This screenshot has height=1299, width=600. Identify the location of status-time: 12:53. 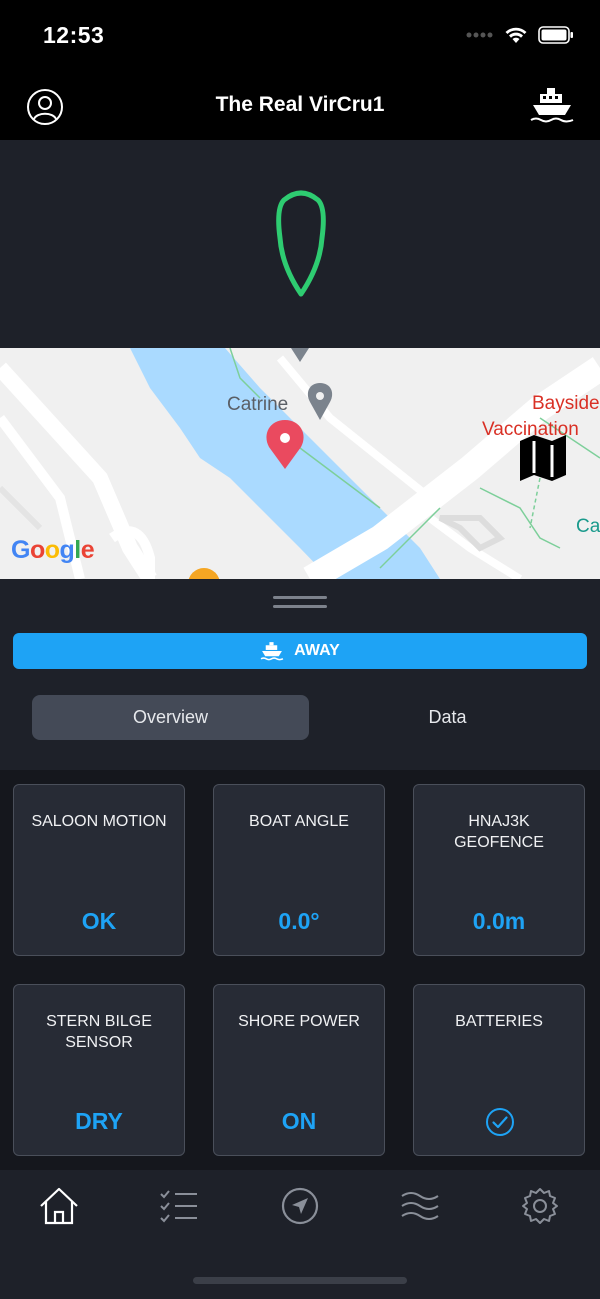
(74, 35).